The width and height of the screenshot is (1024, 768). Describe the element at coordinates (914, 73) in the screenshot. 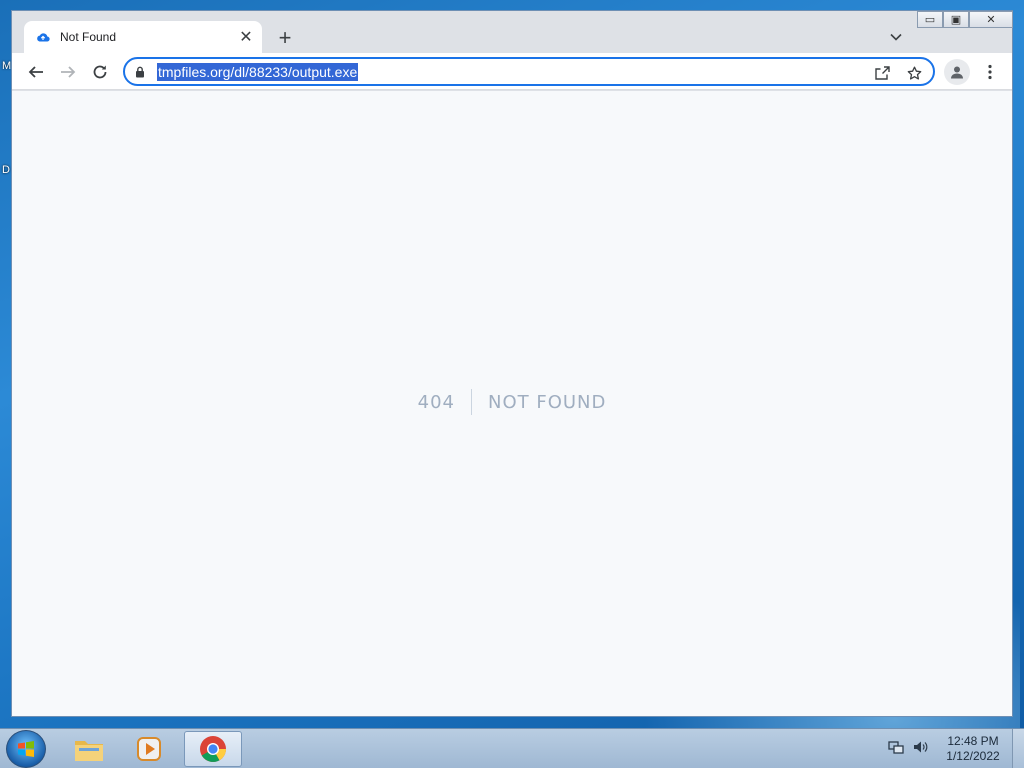

I see `bookmark-star-icon` at that location.